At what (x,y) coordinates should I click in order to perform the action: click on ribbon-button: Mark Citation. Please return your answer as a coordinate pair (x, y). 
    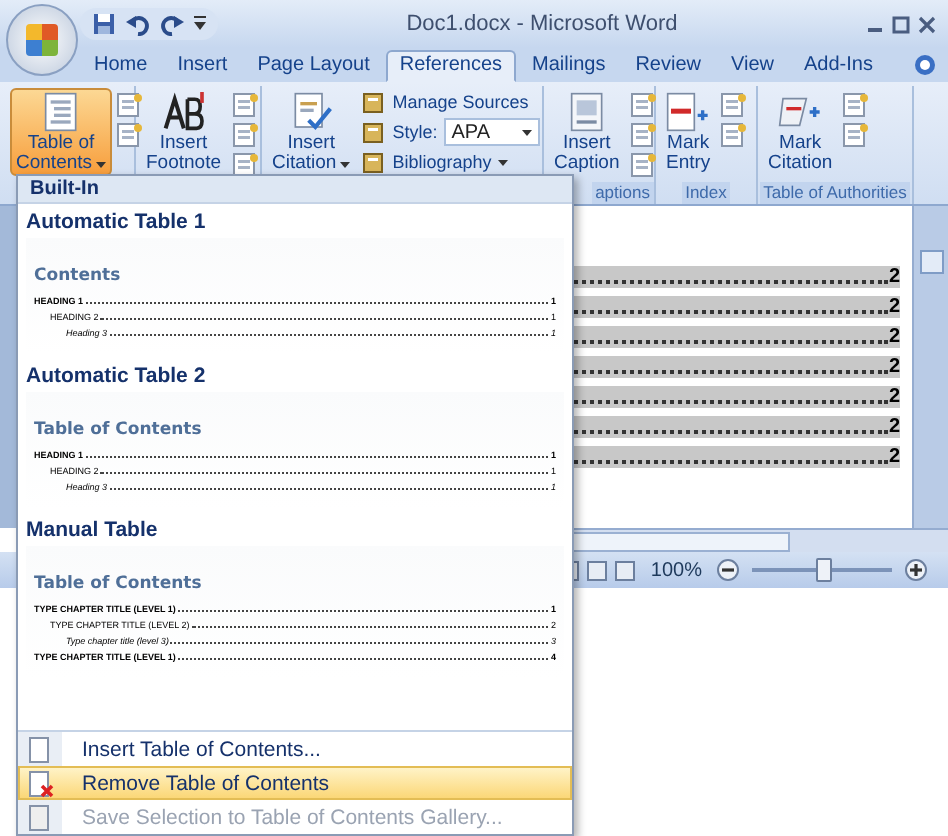
    Looking at the image, I should click on (800, 132).